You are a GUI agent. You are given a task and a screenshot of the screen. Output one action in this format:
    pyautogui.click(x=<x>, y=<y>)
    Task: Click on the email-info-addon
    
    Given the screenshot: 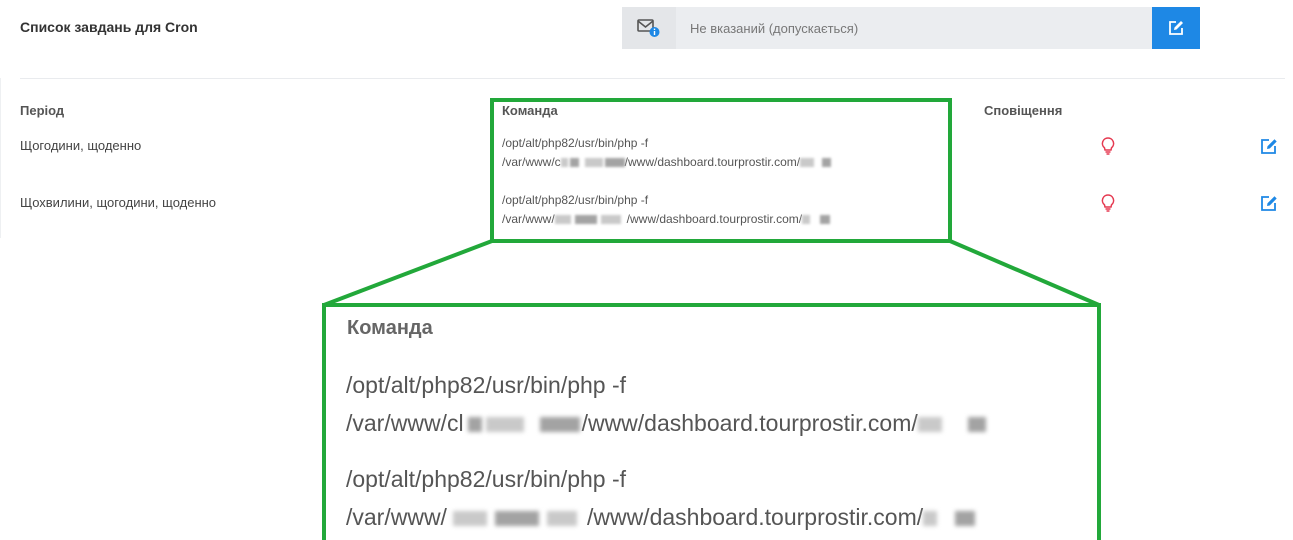 What is the action you would take?
    pyautogui.click(x=649, y=28)
    